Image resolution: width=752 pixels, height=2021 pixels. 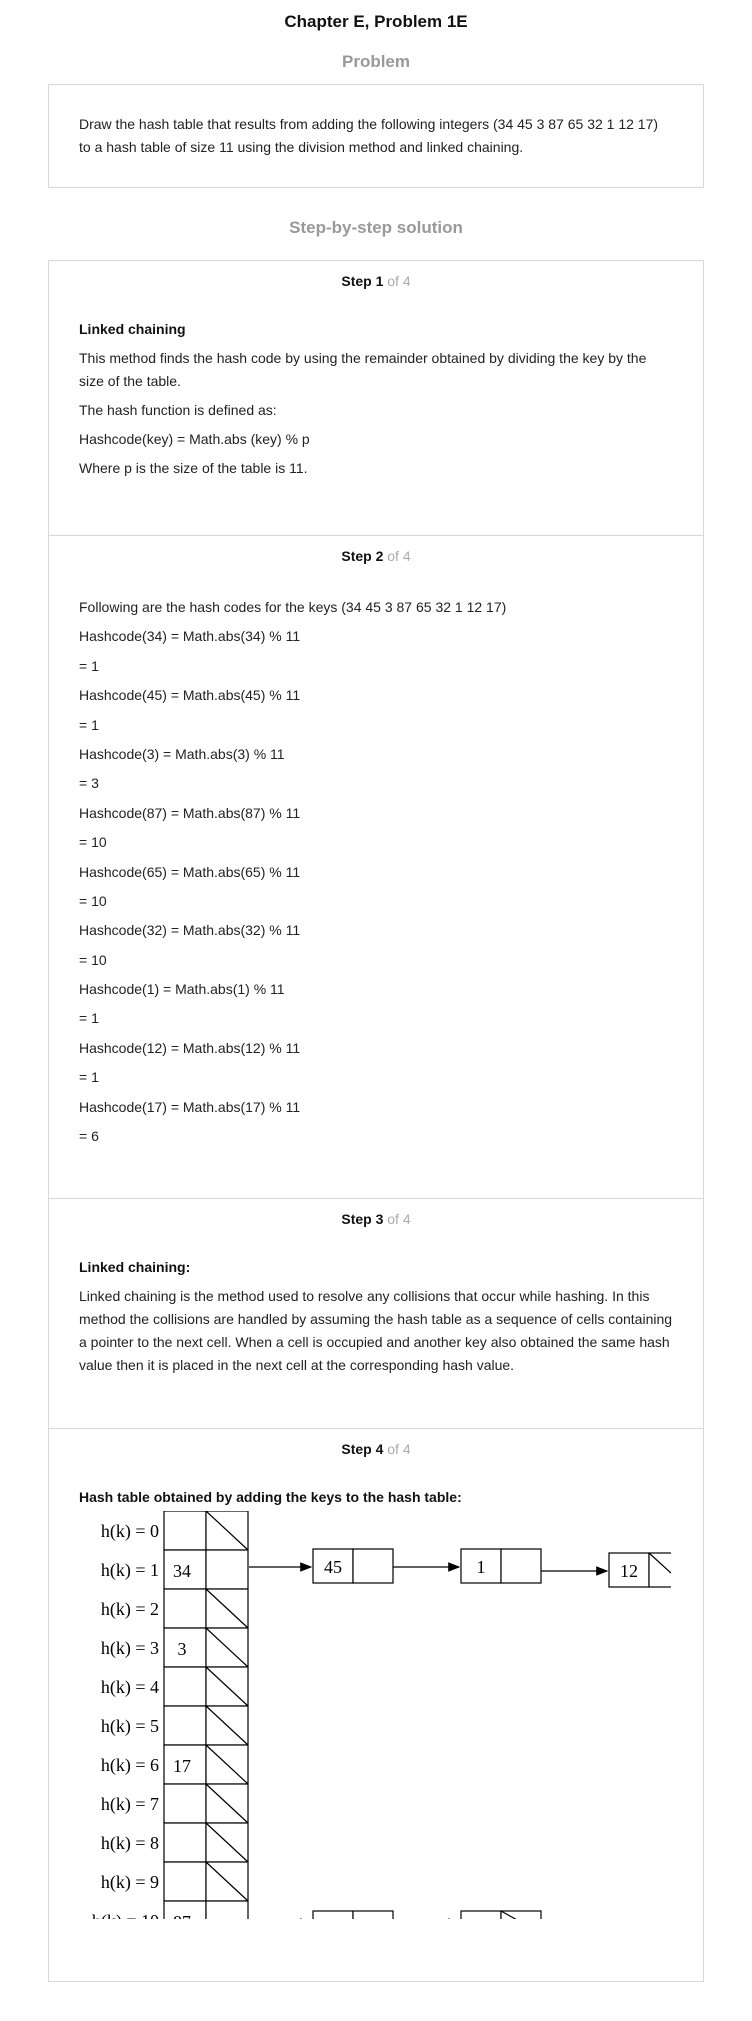 I want to click on hash-line: Hashcode(32) = Math.abs(32) % 11, so click(x=190, y=930).